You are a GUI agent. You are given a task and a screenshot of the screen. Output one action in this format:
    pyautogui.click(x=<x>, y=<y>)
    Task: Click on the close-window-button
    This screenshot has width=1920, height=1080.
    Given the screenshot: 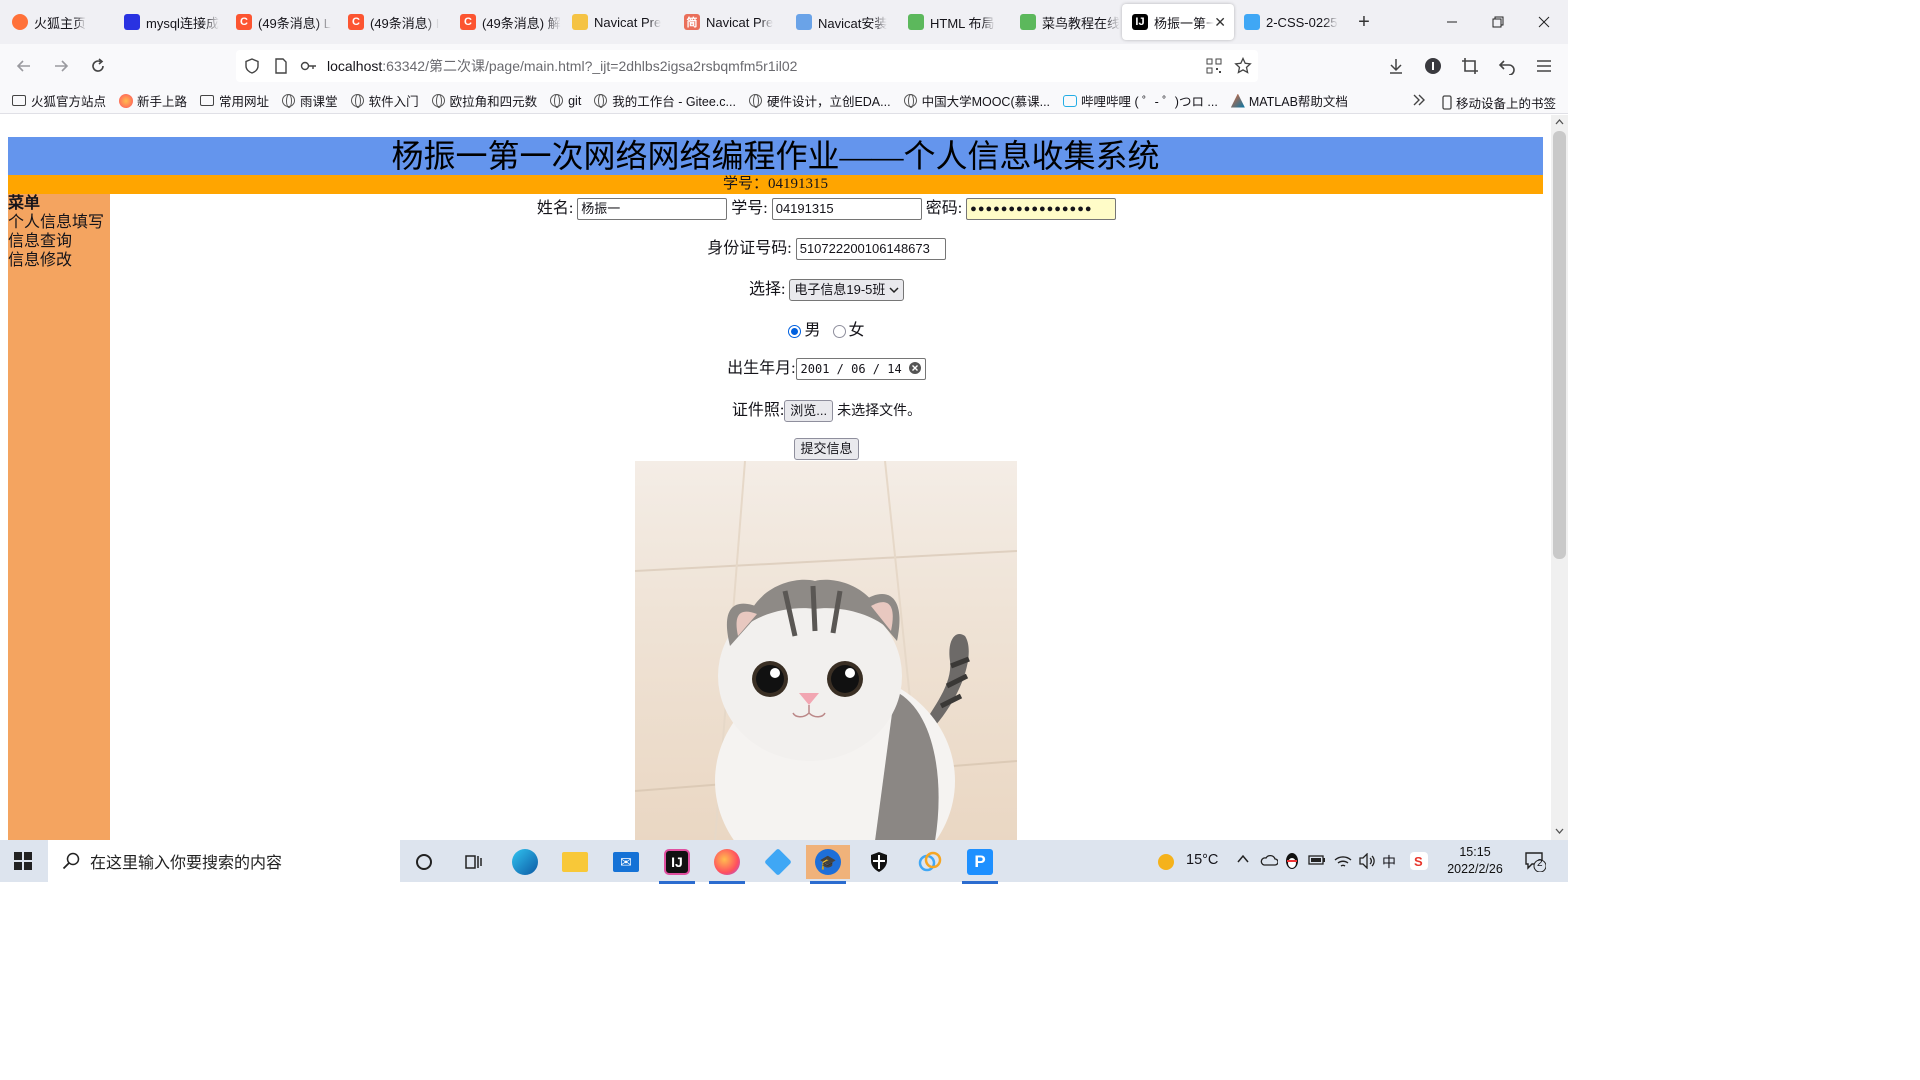 What is the action you would take?
    pyautogui.click(x=1544, y=22)
    